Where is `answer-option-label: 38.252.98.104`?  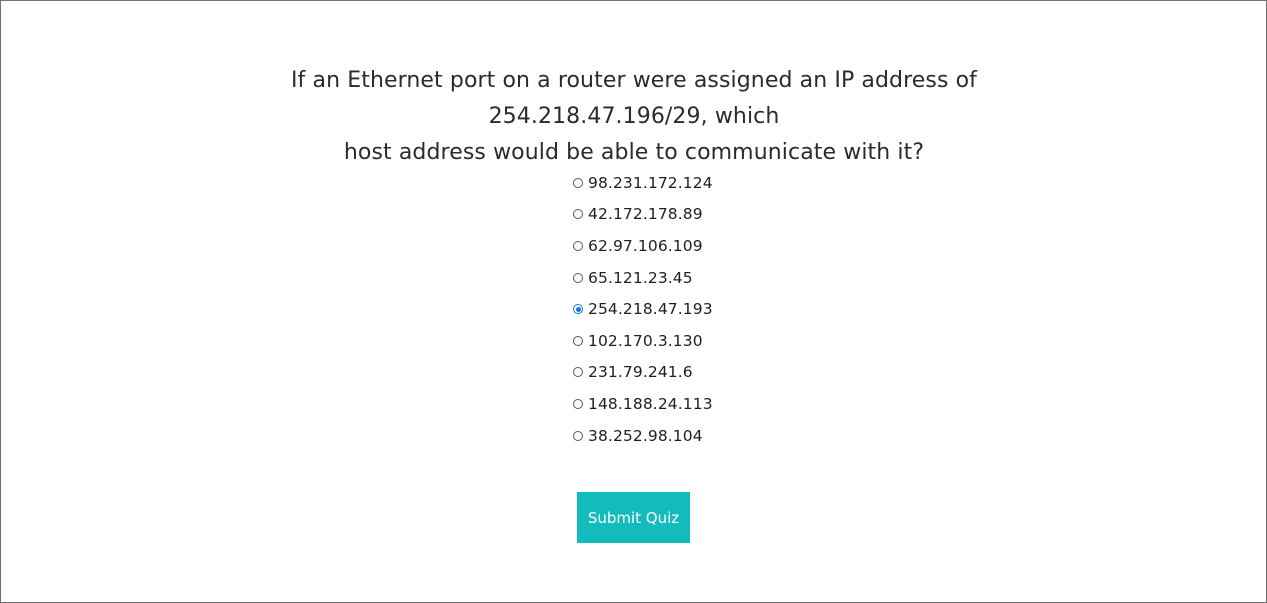
answer-option-label: 38.252.98.104 is located at coordinates (645, 436).